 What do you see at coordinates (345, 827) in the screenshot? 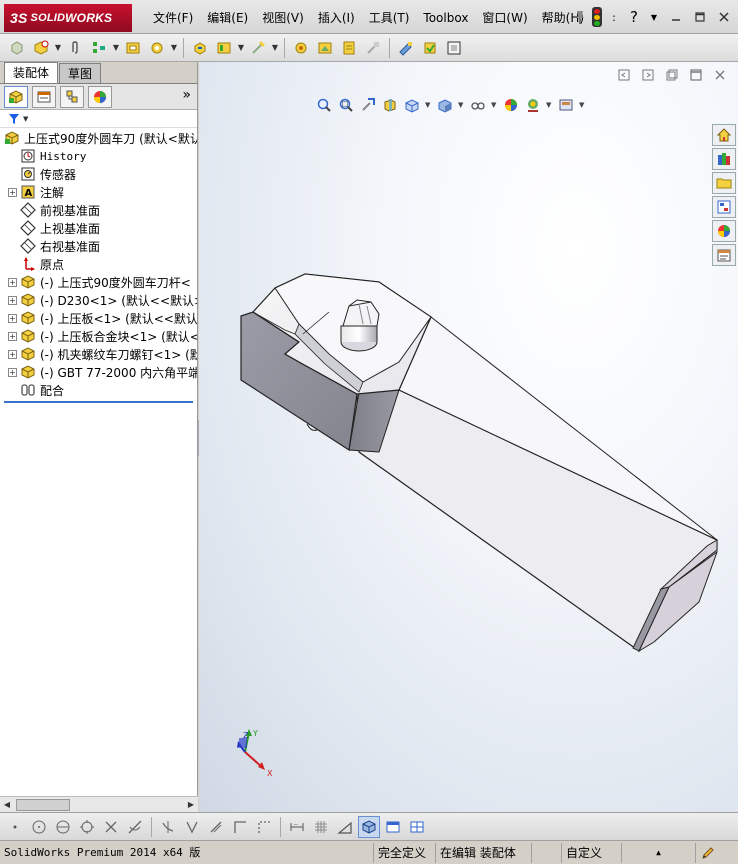
I see `angle-icon` at bounding box center [345, 827].